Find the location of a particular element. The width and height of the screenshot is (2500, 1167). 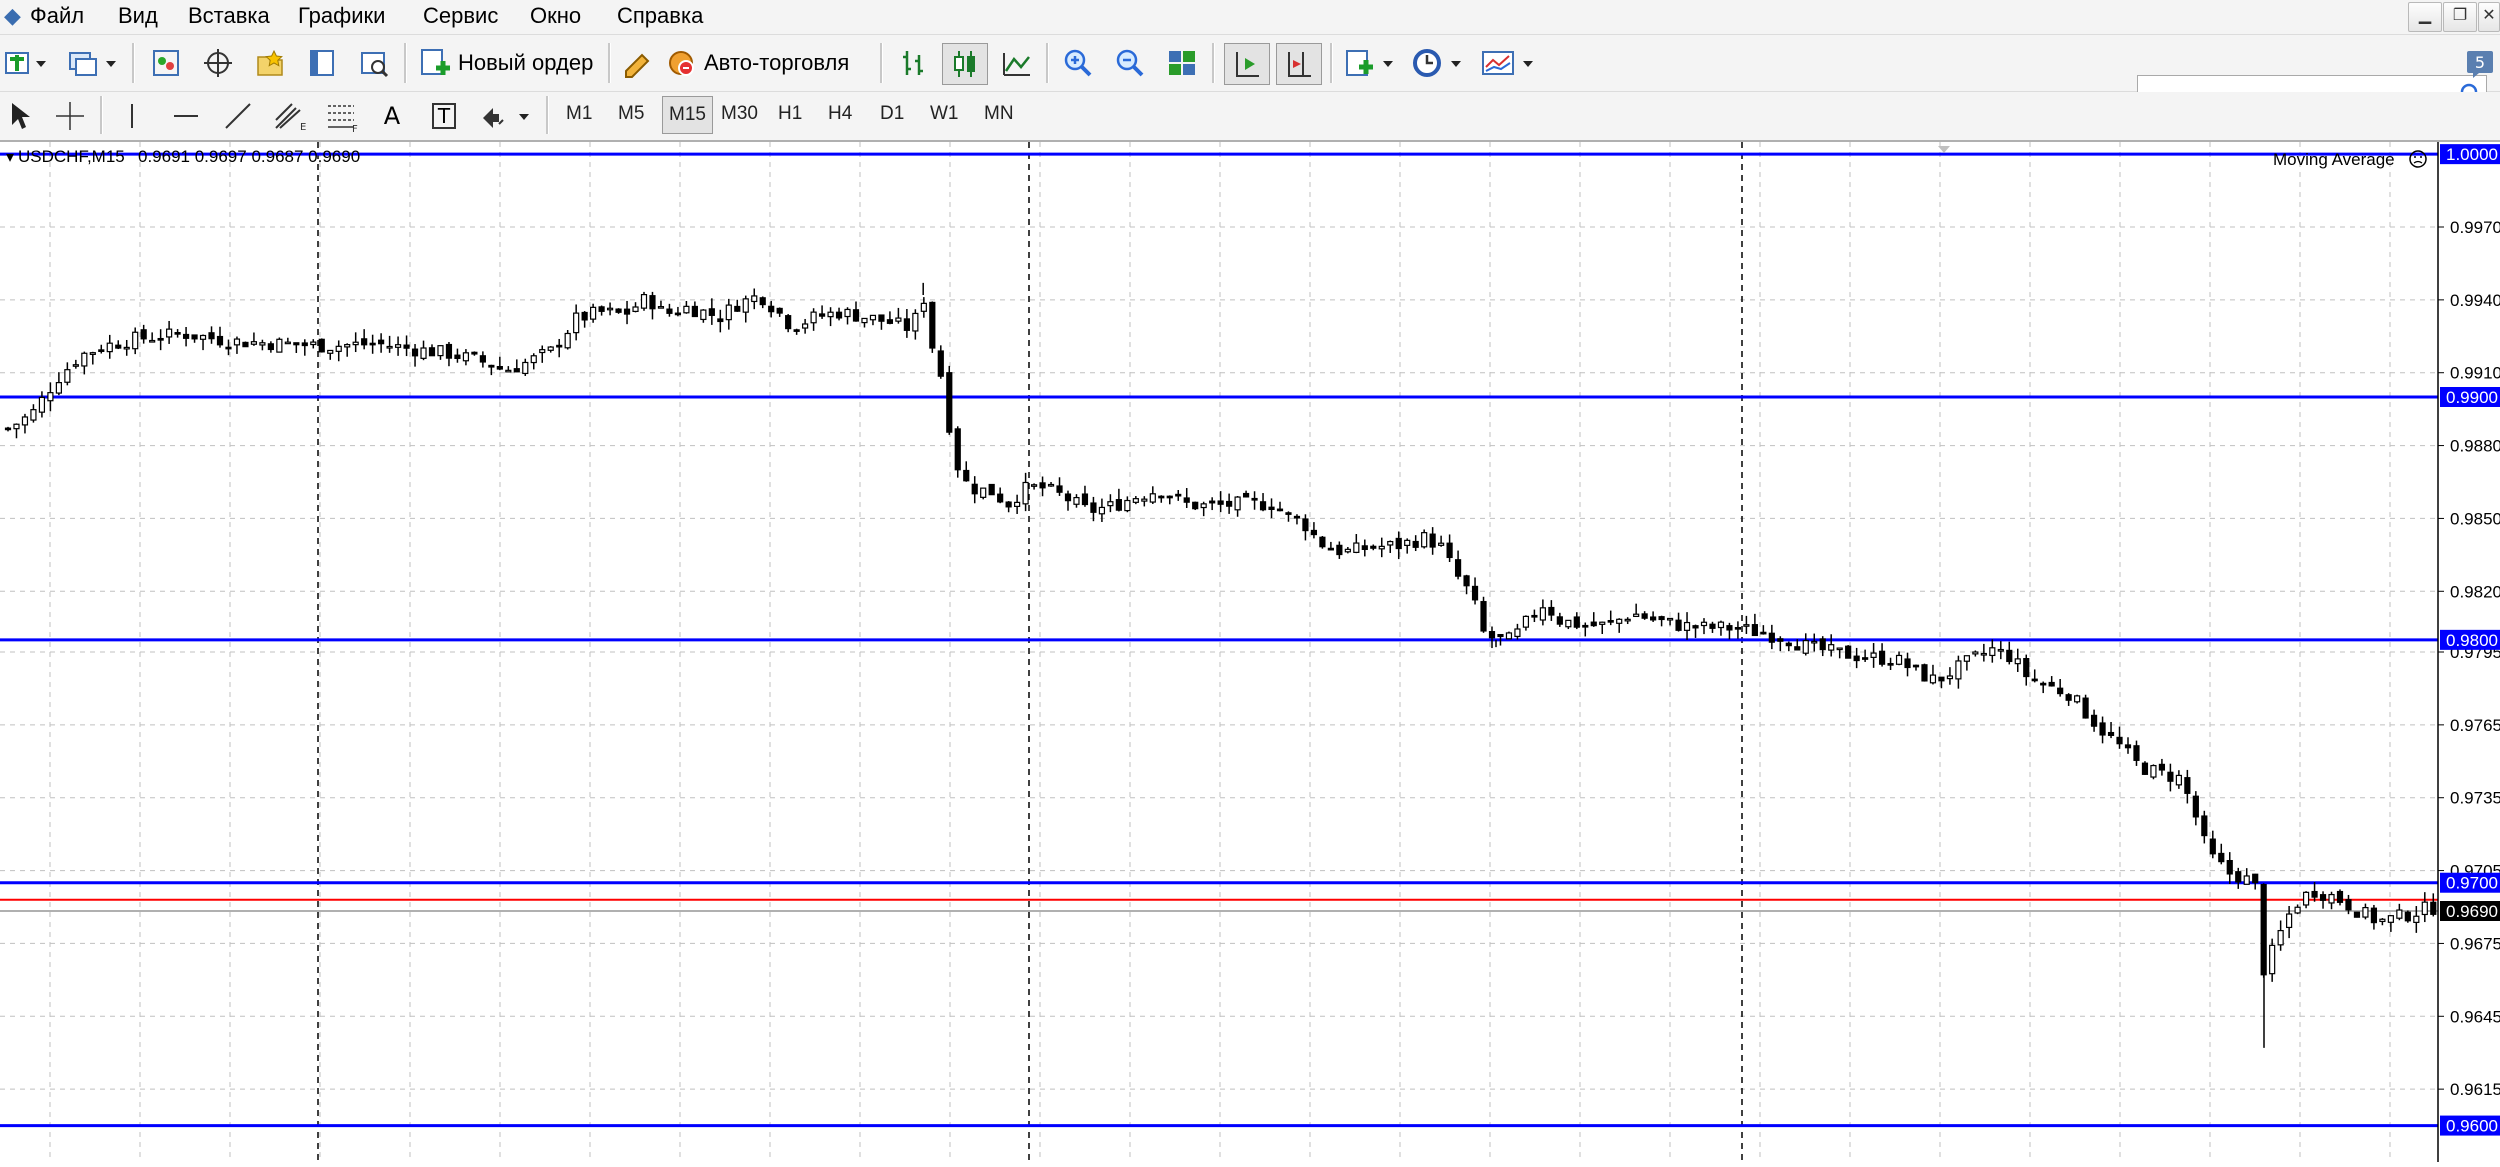

trendline-button is located at coordinates (238, 116).